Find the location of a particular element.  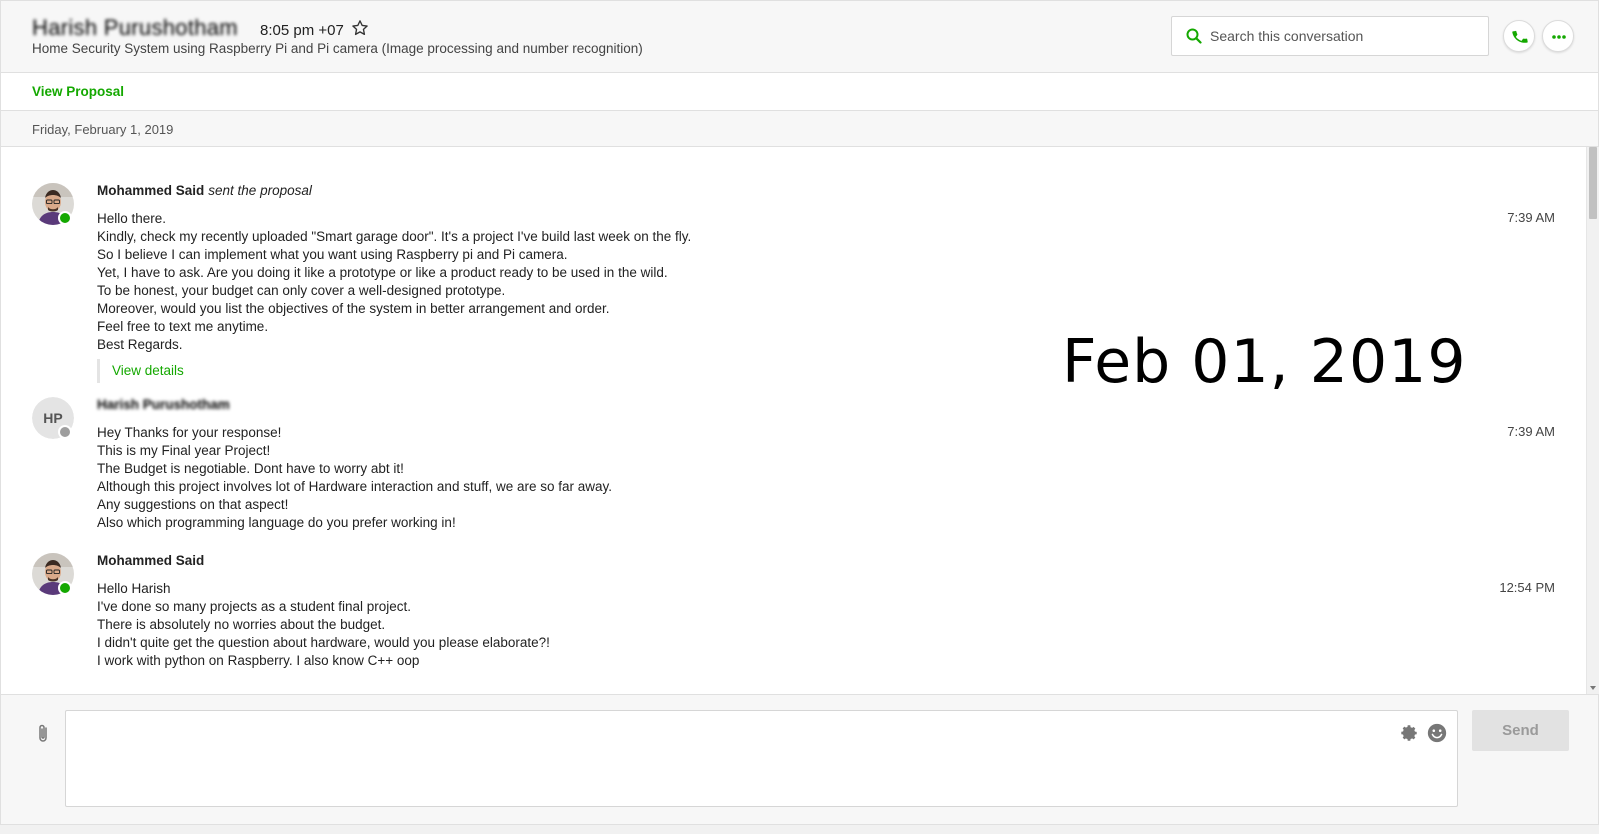

date-label: Friday, February 1, 2019 is located at coordinates (103, 129).